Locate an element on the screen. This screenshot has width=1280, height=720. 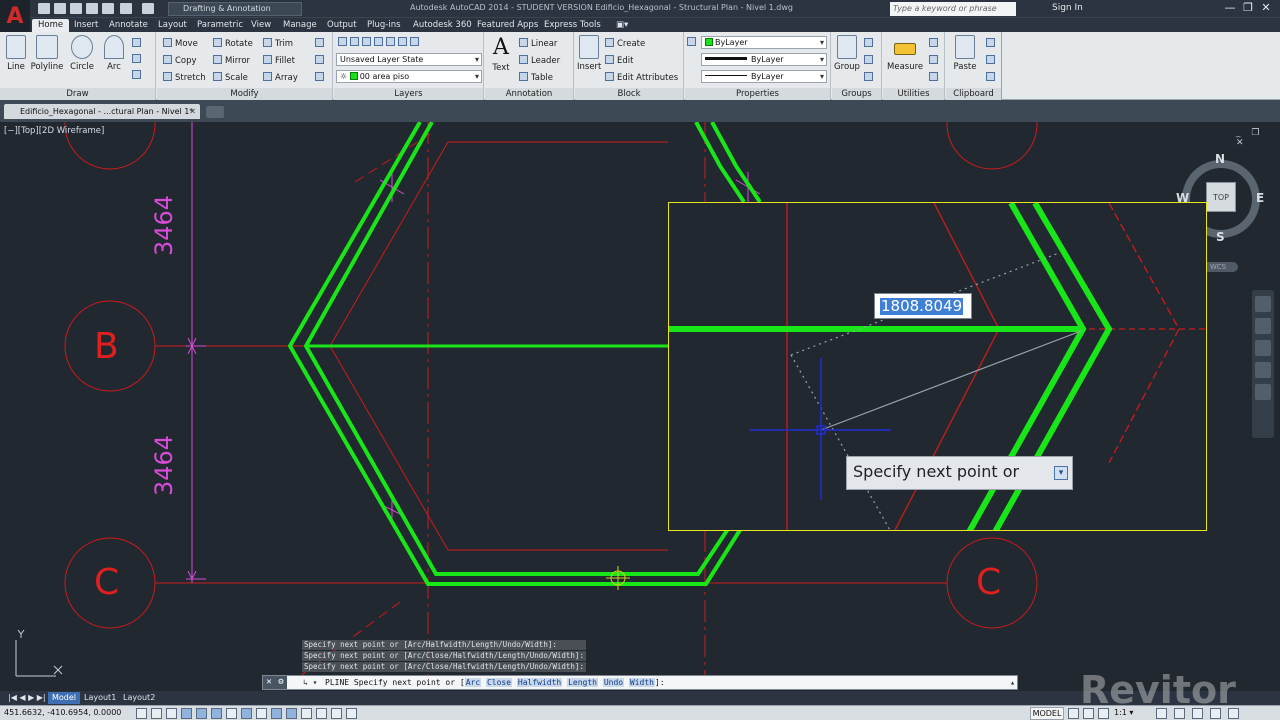
erase-button is located at coordinates (321, 43).